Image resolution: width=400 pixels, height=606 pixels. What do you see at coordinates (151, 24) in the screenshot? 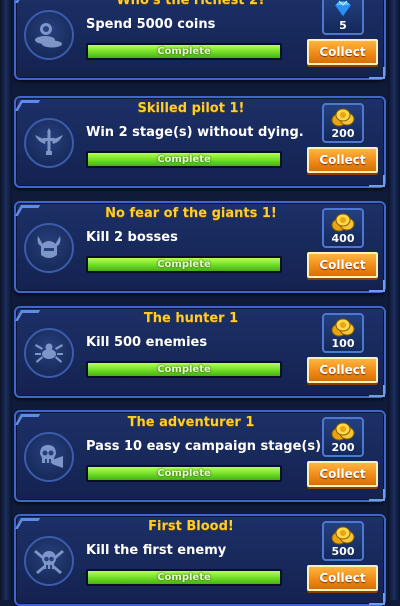
I see `quest-description: Spend 5000 coins` at bounding box center [151, 24].